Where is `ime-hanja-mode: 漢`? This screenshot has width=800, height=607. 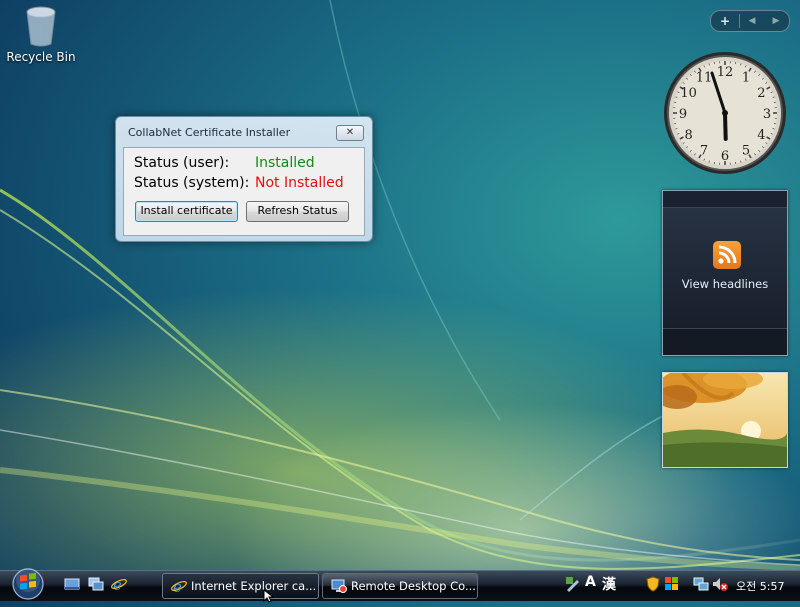 ime-hanja-mode: 漢 is located at coordinates (609, 584).